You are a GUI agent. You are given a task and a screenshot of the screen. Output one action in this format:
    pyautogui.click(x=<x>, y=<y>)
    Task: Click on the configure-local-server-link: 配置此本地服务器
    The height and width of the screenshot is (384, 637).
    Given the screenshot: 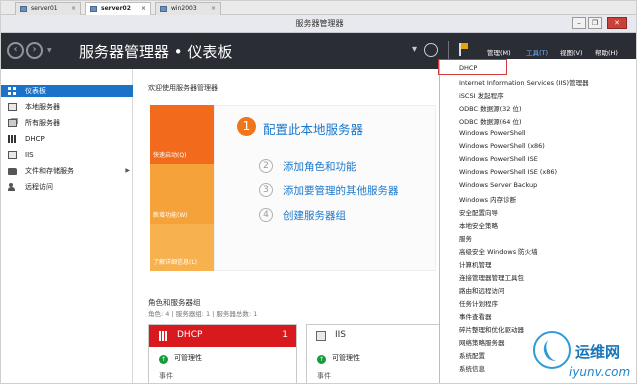 What is the action you would take?
    pyautogui.click(x=313, y=128)
    